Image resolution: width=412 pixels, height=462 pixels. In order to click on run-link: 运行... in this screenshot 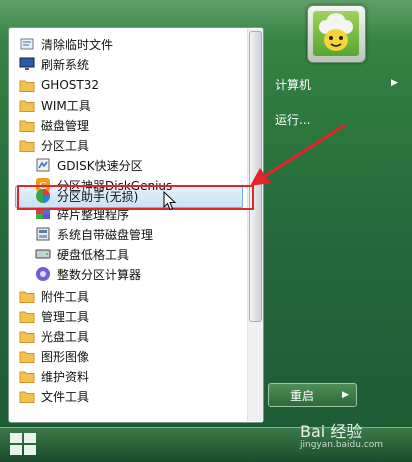, I will do `click(292, 119)`.